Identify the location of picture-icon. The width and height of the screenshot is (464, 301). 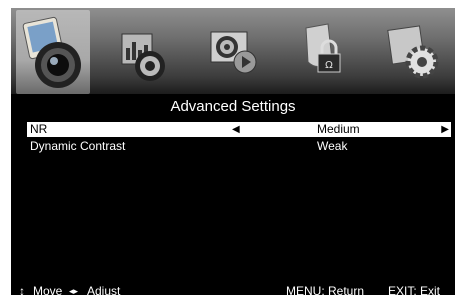
(51, 52).